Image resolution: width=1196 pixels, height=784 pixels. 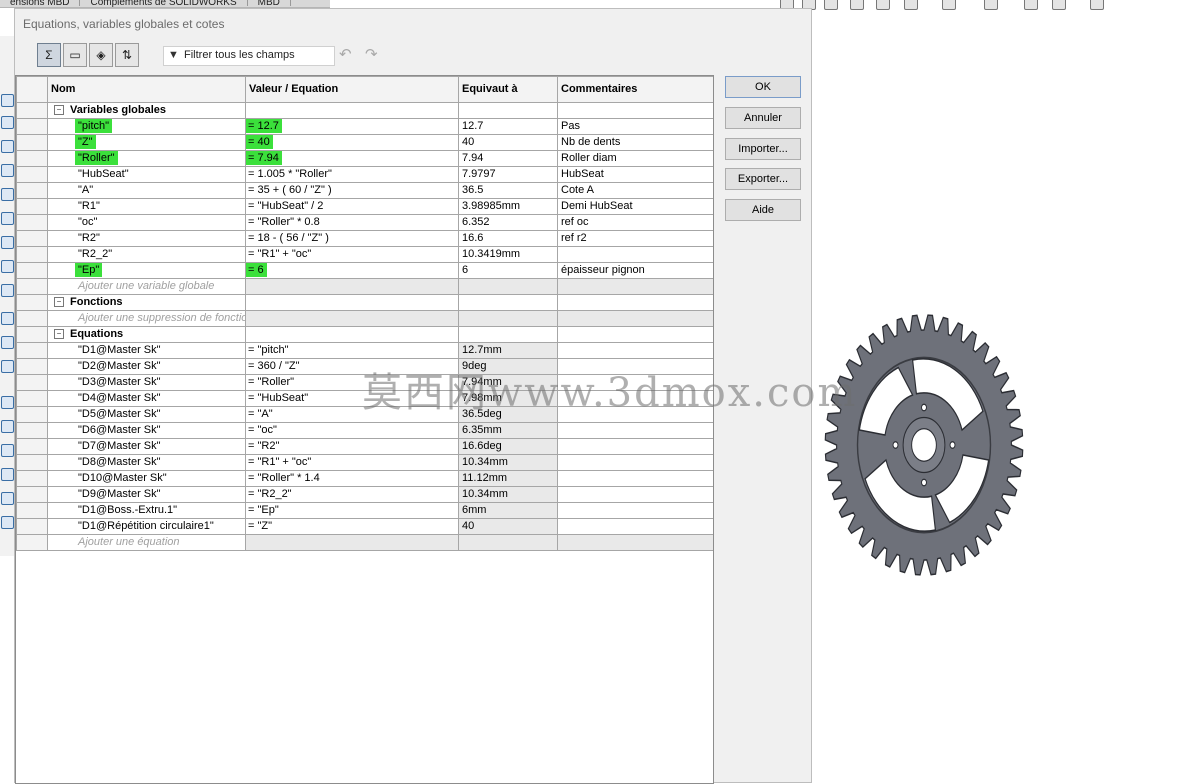 I want to click on equations-icon, so click(x=7, y=194).